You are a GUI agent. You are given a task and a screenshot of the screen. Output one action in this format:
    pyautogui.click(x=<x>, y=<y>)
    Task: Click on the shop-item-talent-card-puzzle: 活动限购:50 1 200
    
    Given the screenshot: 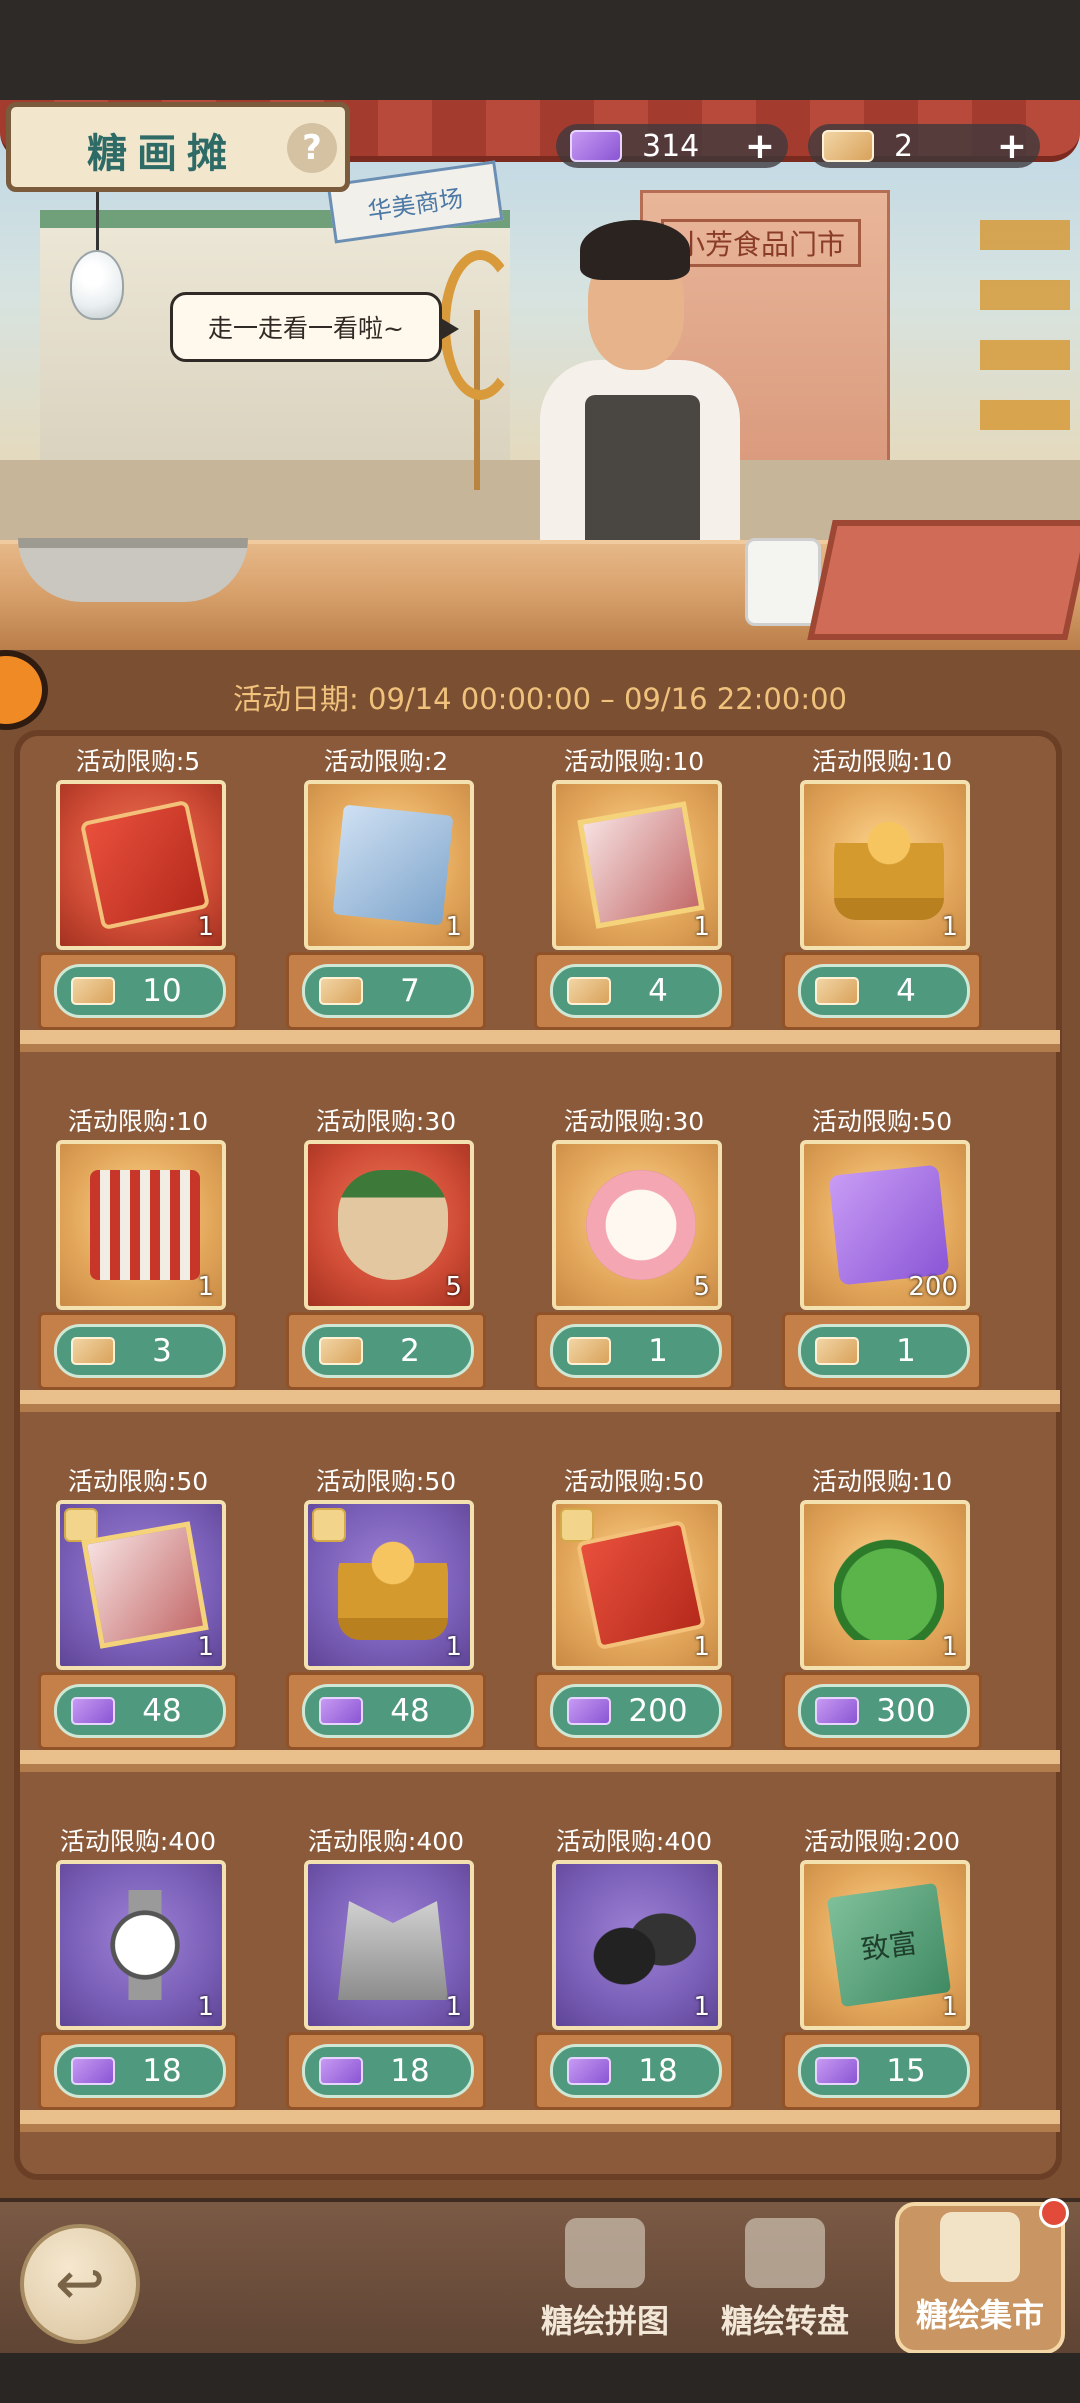 What is the action you would take?
    pyautogui.click(x=634, y=1605)
    